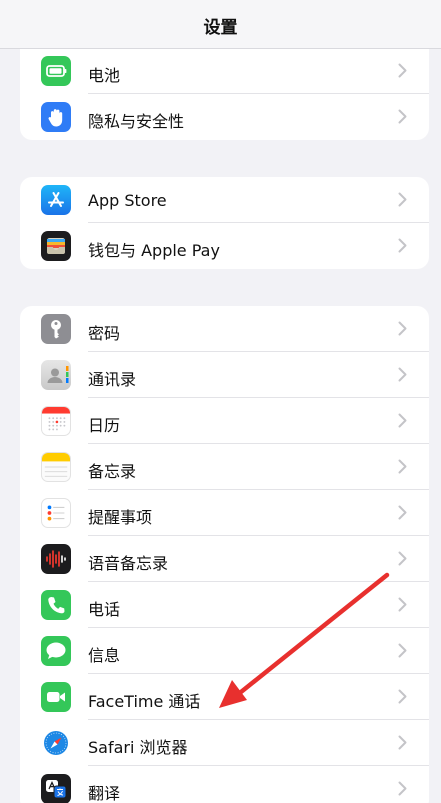 This screenshot has width=441, height=803. What do you see at coordinates (56, 605) in the screenshot?
I see `phone-icon` at bounding box center [56, 605].